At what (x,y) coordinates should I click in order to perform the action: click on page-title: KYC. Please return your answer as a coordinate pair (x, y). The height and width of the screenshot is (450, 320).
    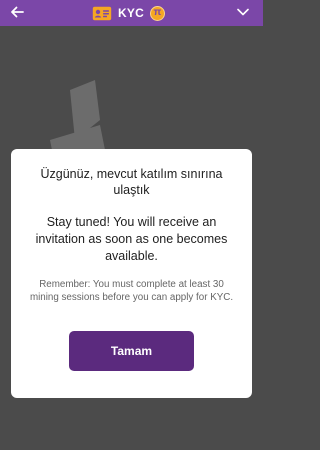
    Looking at the image, I should click on (131, 13).